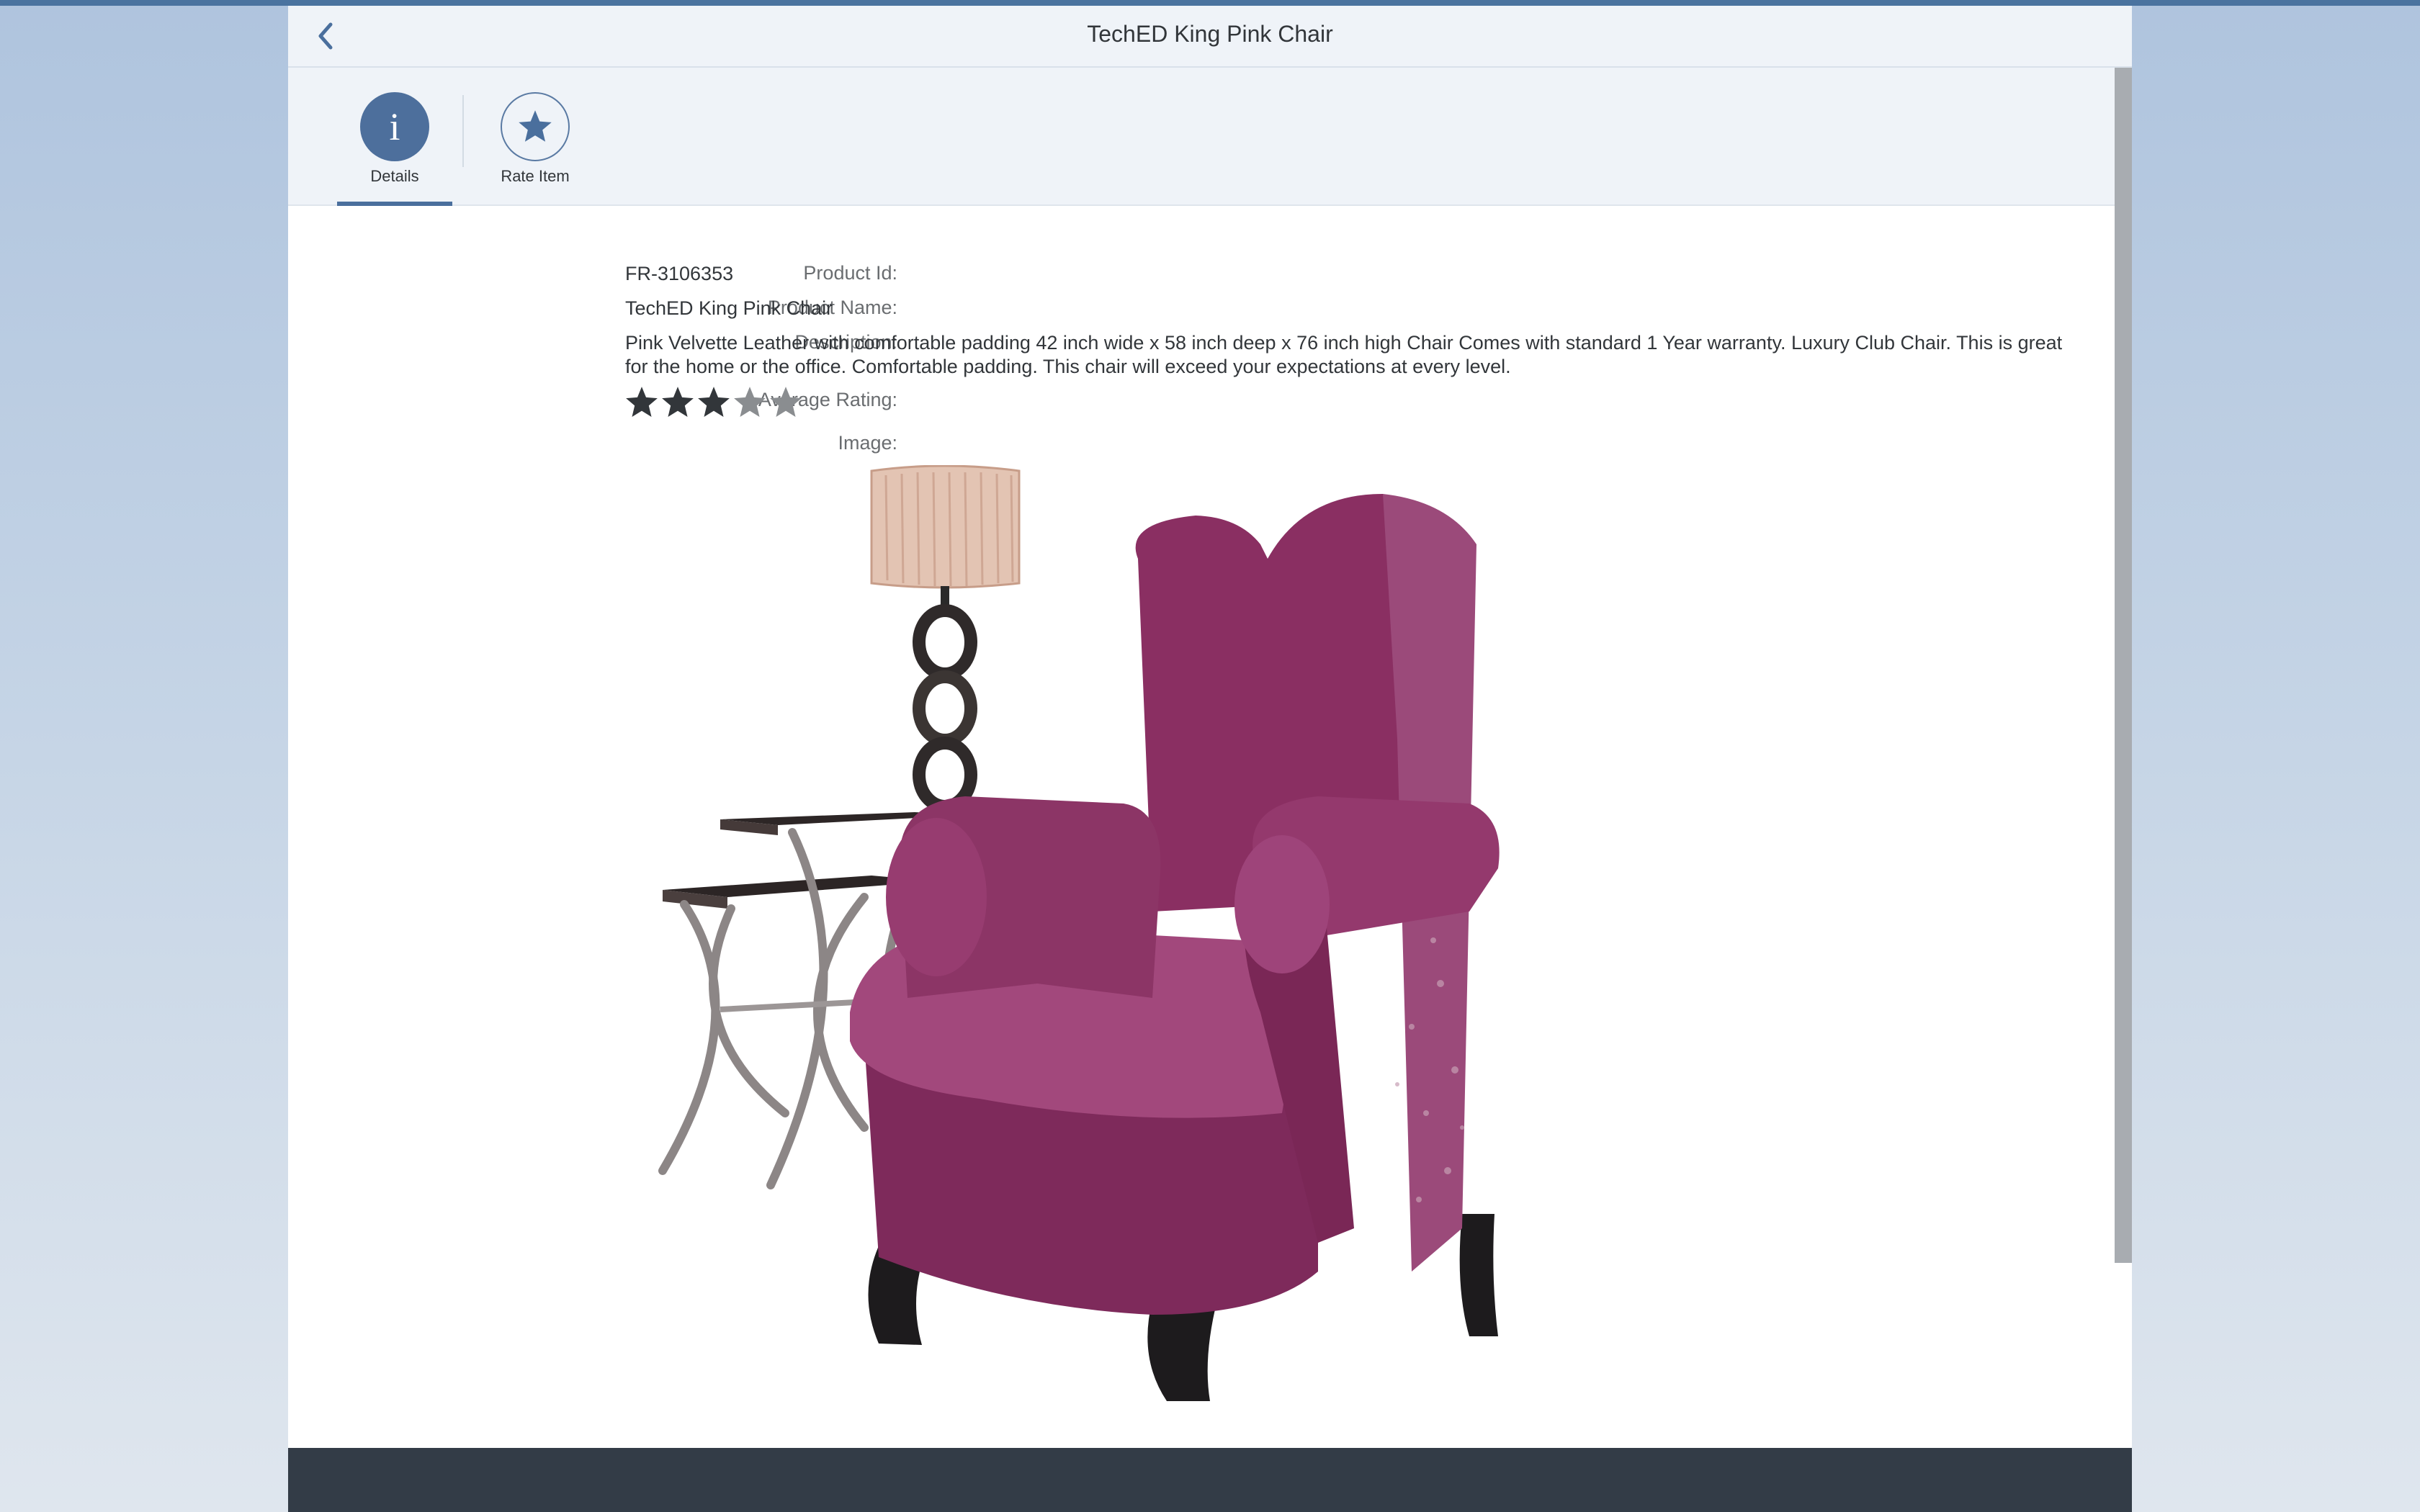  I want to click on svg-text: i, so click(395, 127).